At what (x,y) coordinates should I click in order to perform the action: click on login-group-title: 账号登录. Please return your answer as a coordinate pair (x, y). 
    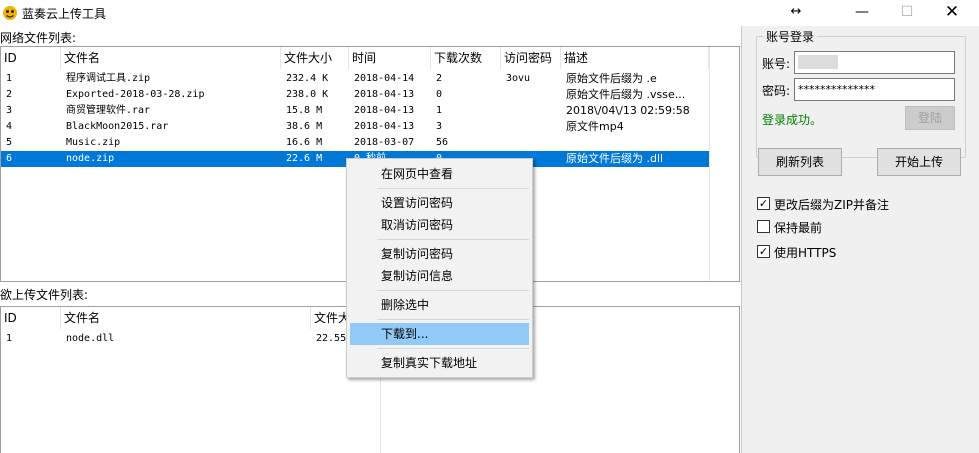
    Looking at the image, I should click on (790, 36).